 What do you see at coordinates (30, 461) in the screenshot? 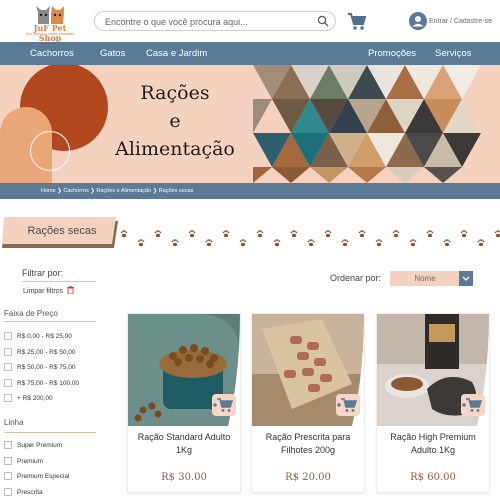
I see `line-option-label: Premium` at bounding box center [30, 461].